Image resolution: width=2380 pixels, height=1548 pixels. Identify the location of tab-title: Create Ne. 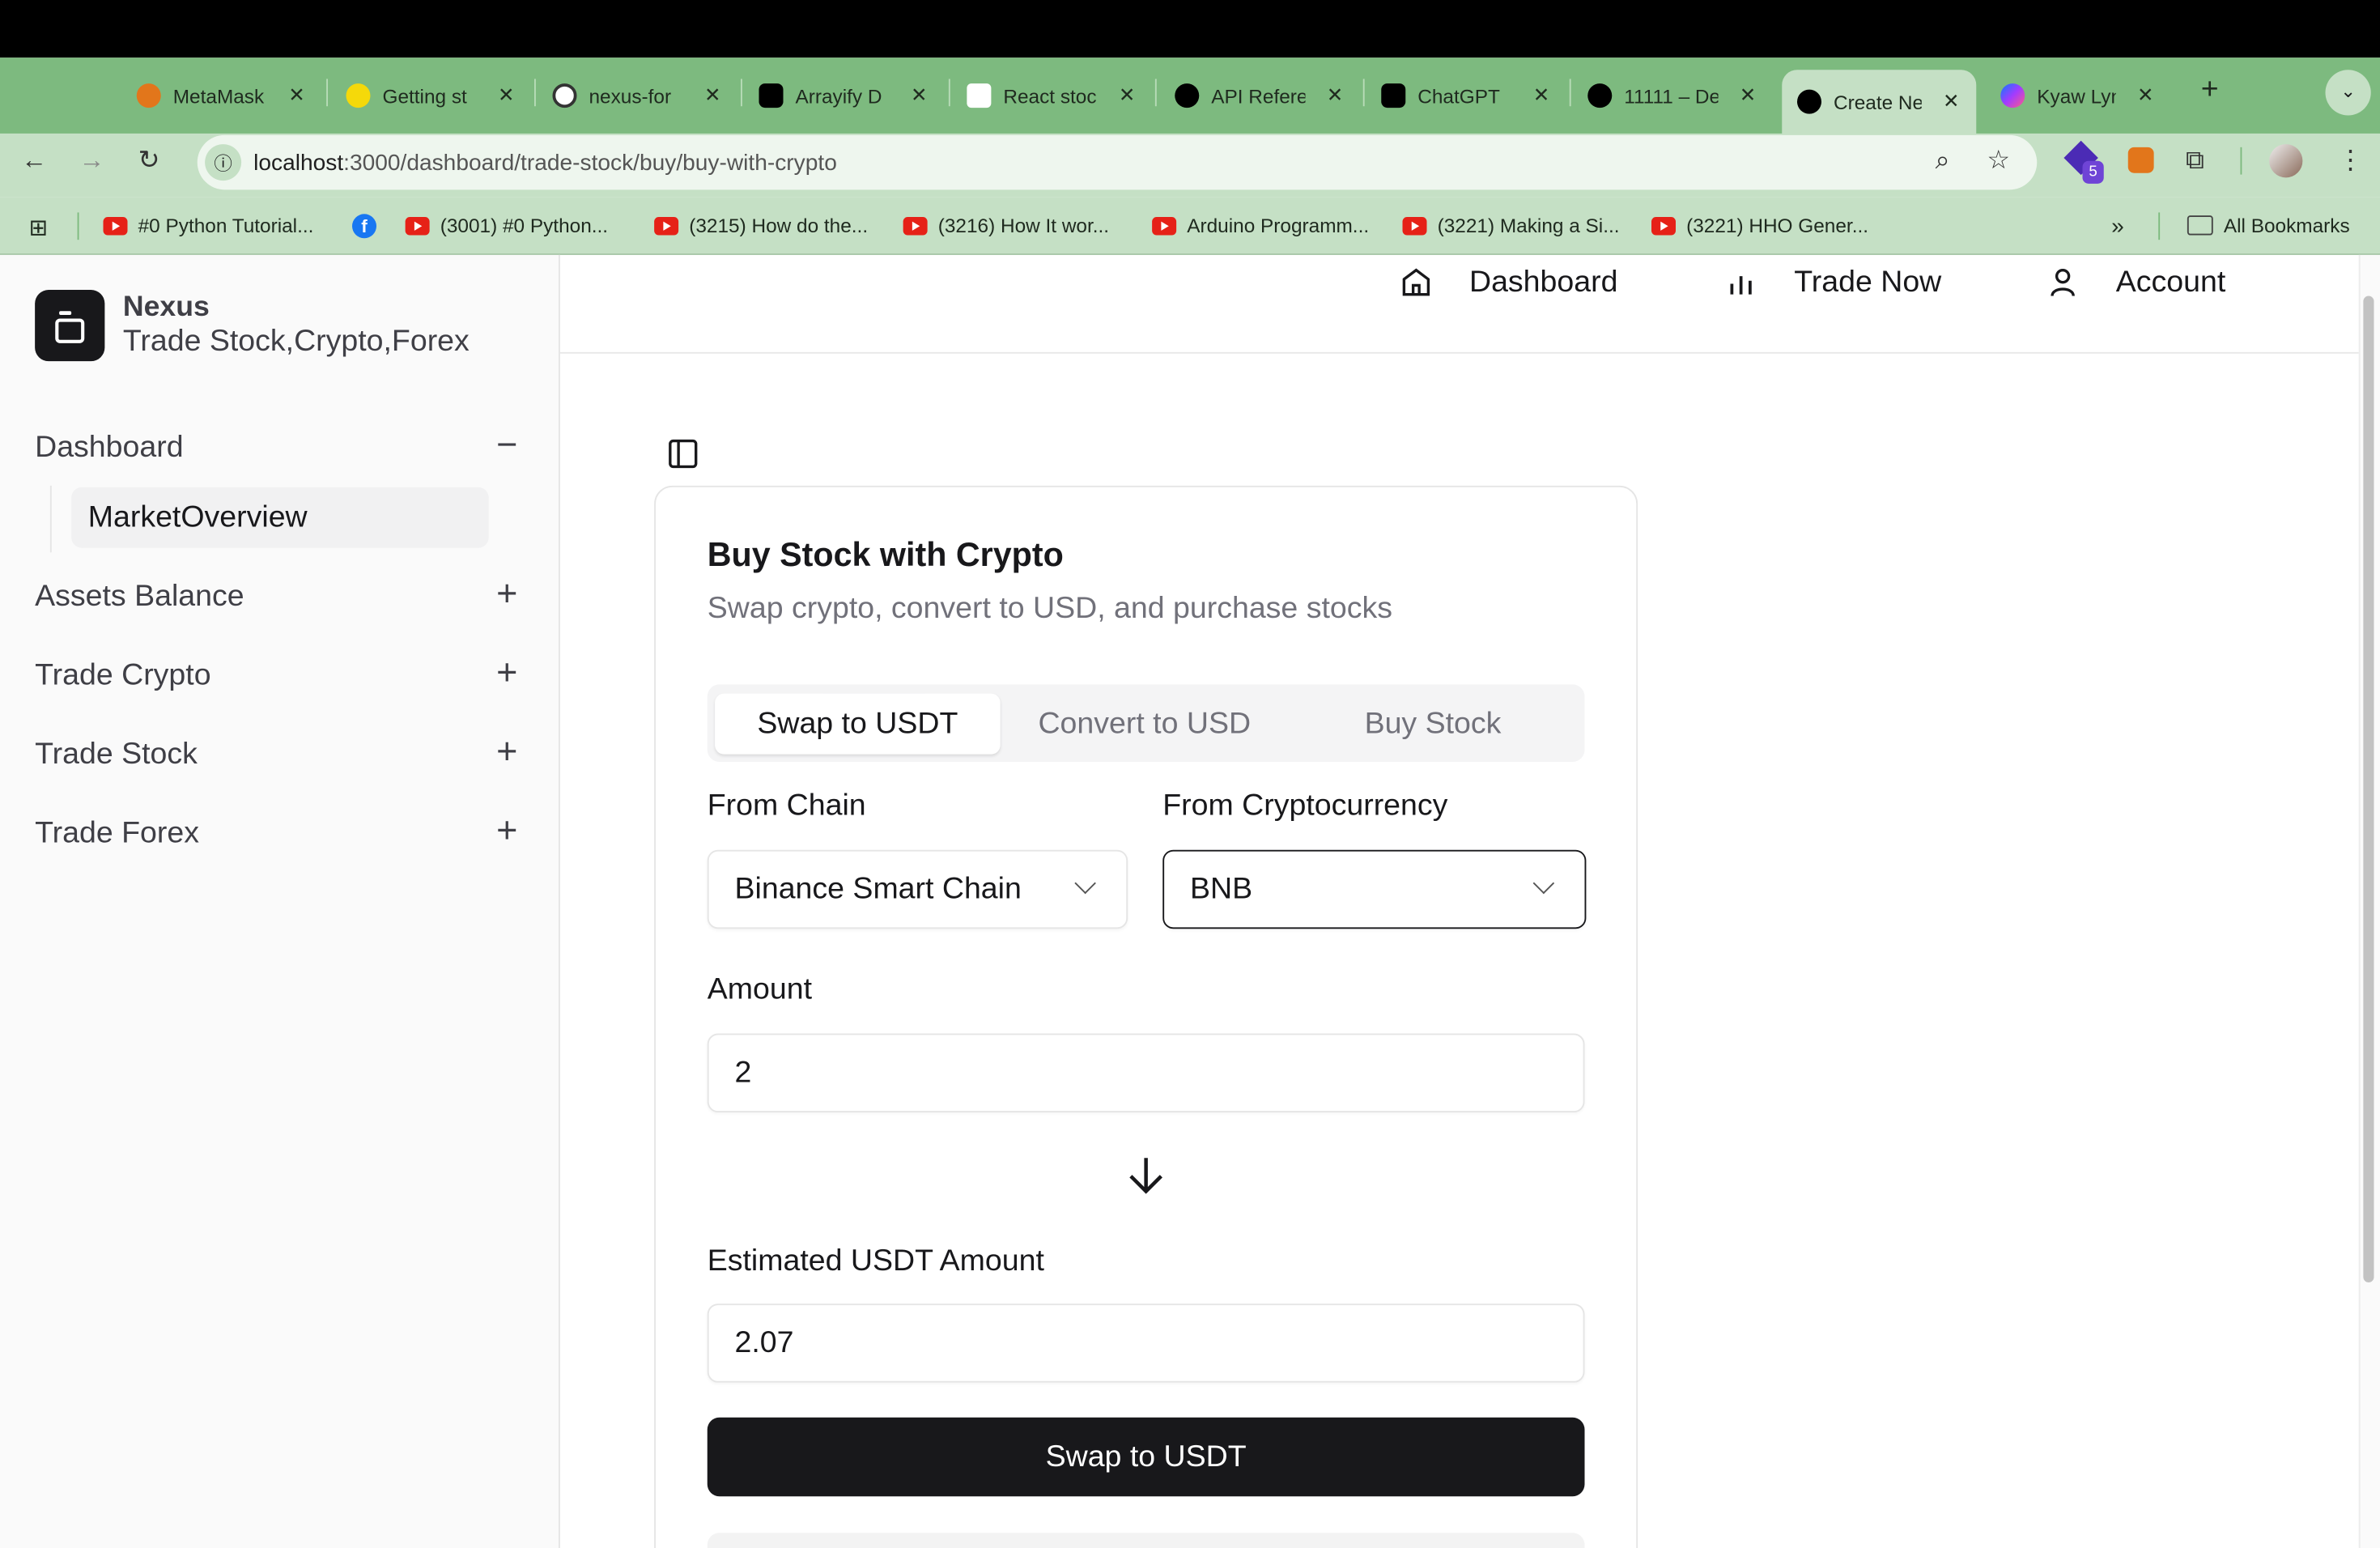
(1878, 101).